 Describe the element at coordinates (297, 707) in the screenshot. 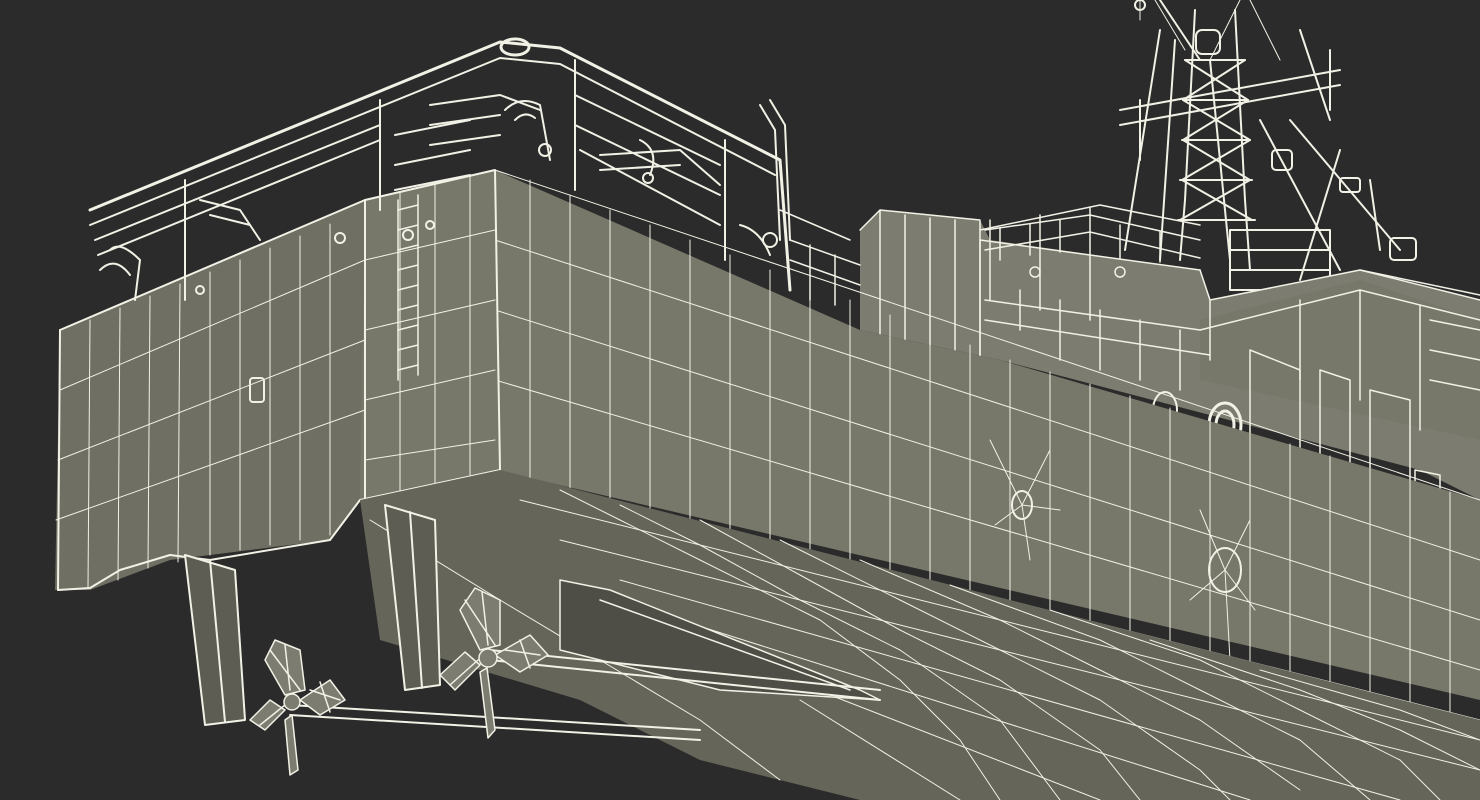

I see `propeller-left` at that location.